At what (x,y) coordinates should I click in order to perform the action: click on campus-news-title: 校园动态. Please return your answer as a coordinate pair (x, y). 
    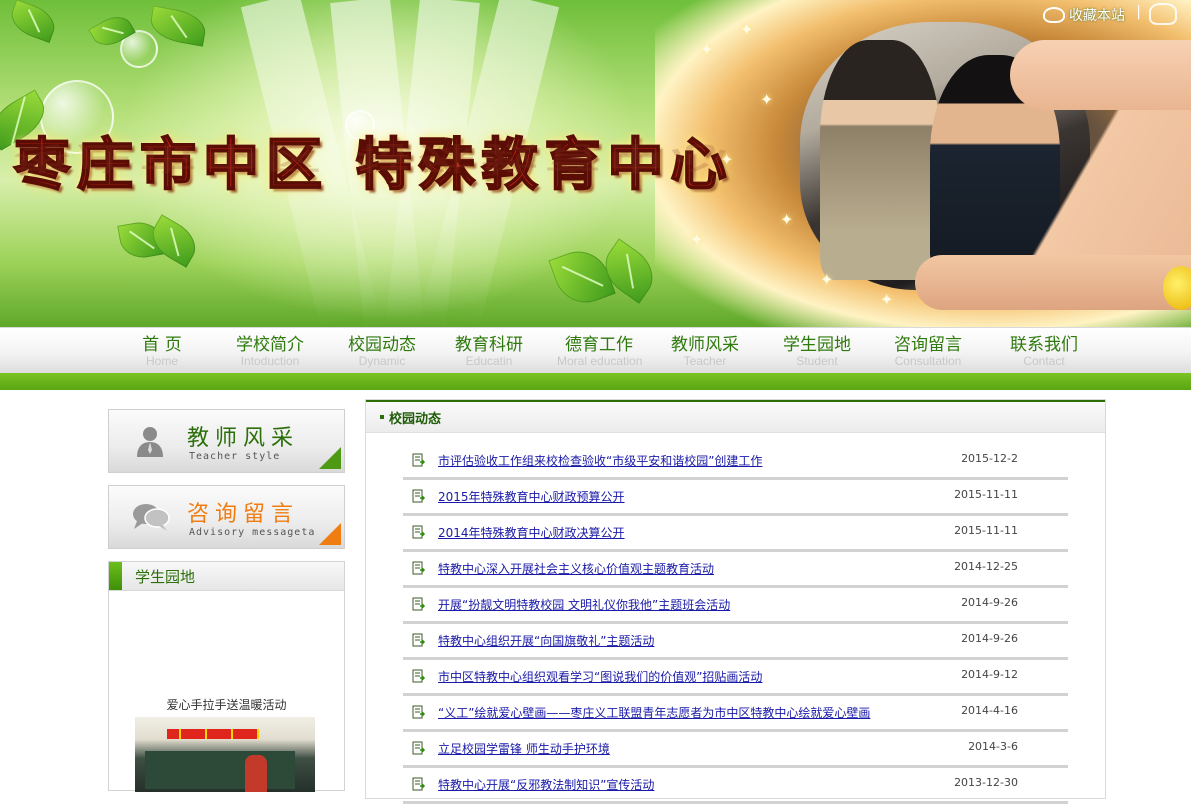
    Looking at the image, I should click on (415, 417).